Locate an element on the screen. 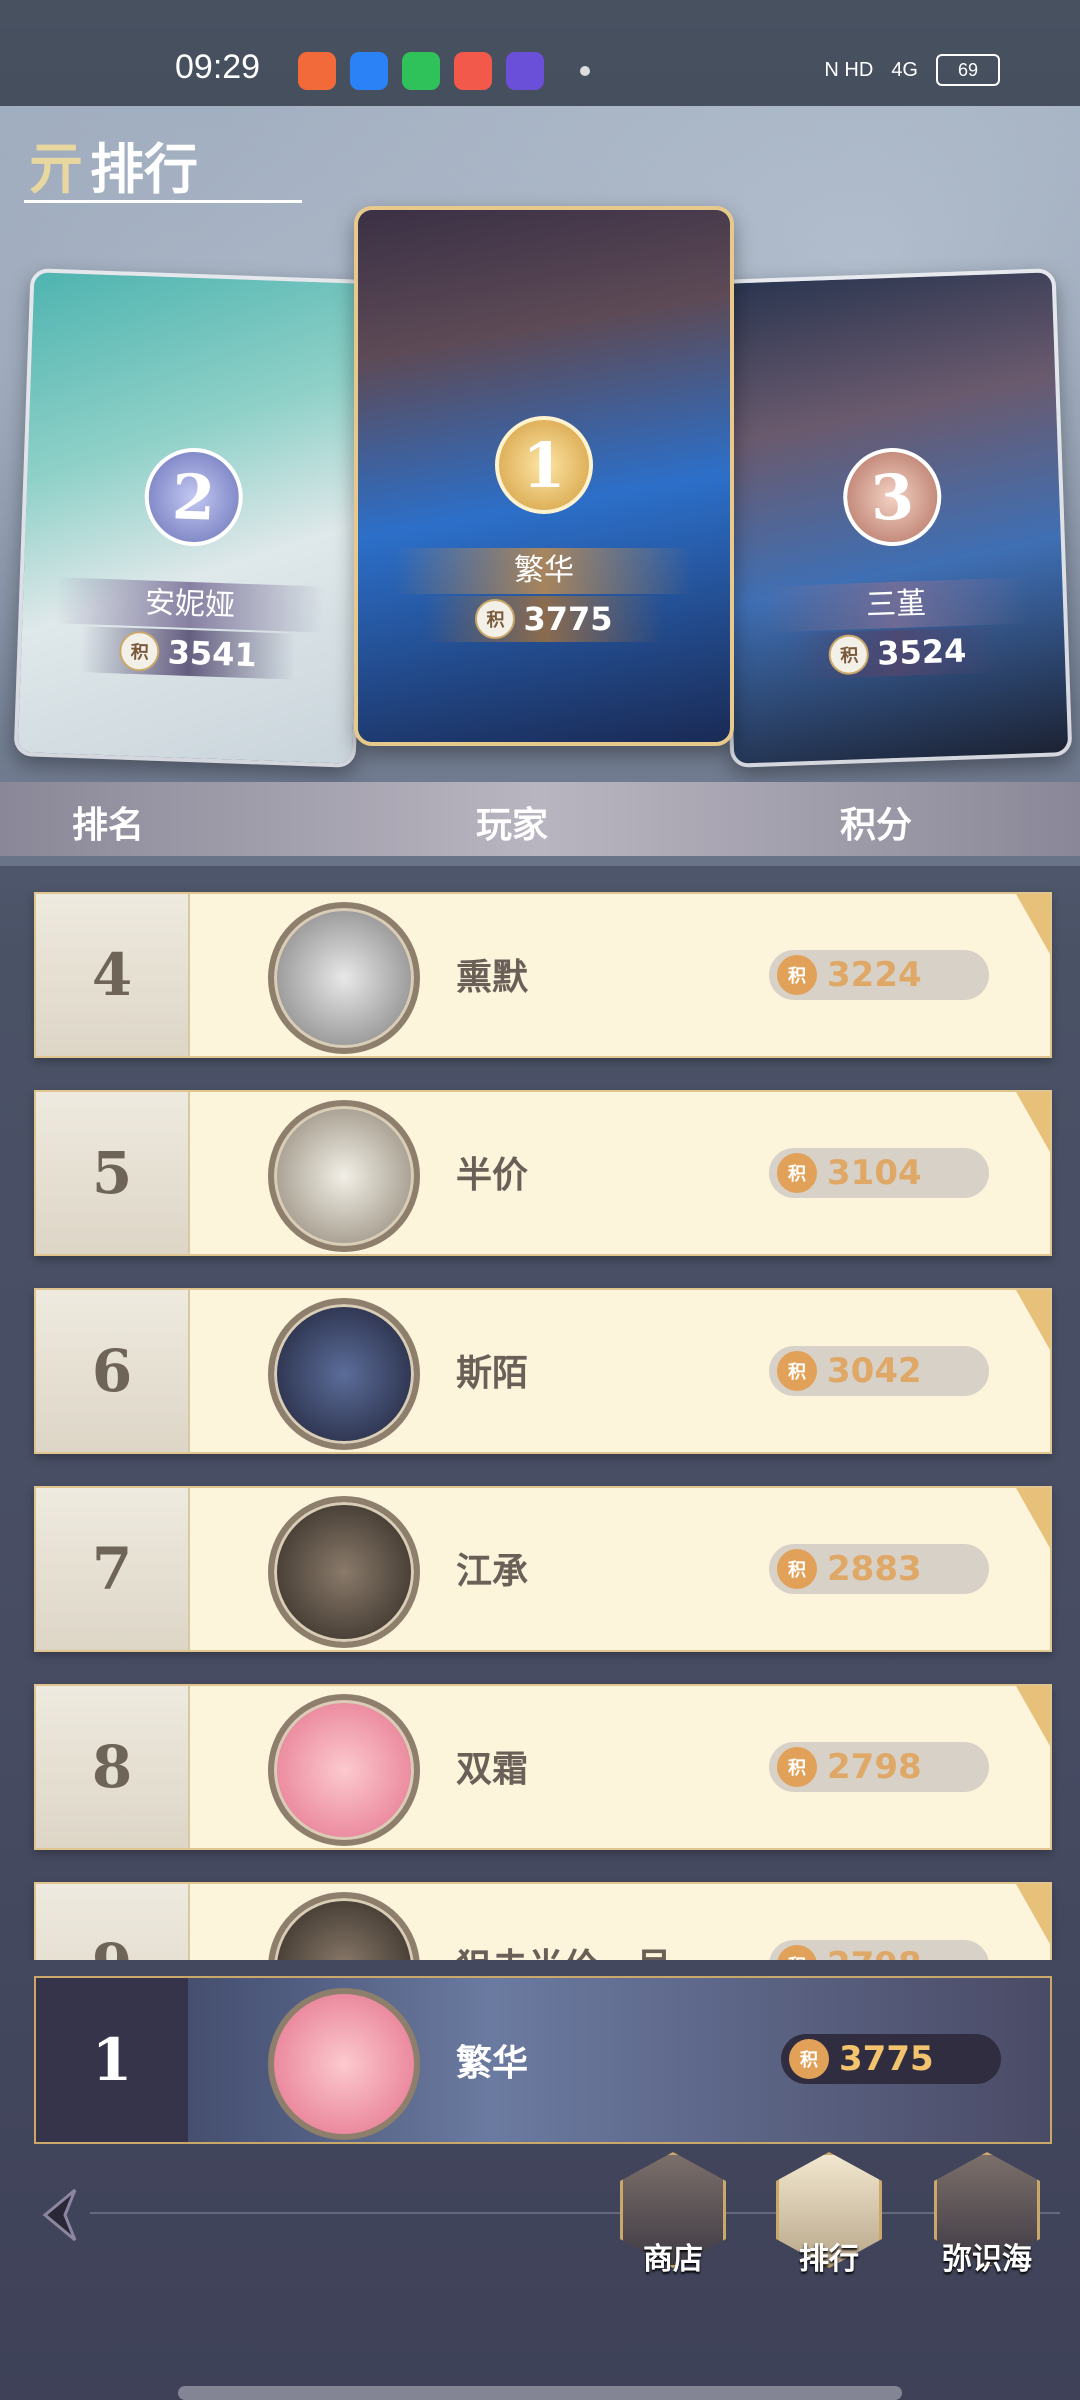  rank-emblem-icon: 亓 is located at coordinates (56, 169).